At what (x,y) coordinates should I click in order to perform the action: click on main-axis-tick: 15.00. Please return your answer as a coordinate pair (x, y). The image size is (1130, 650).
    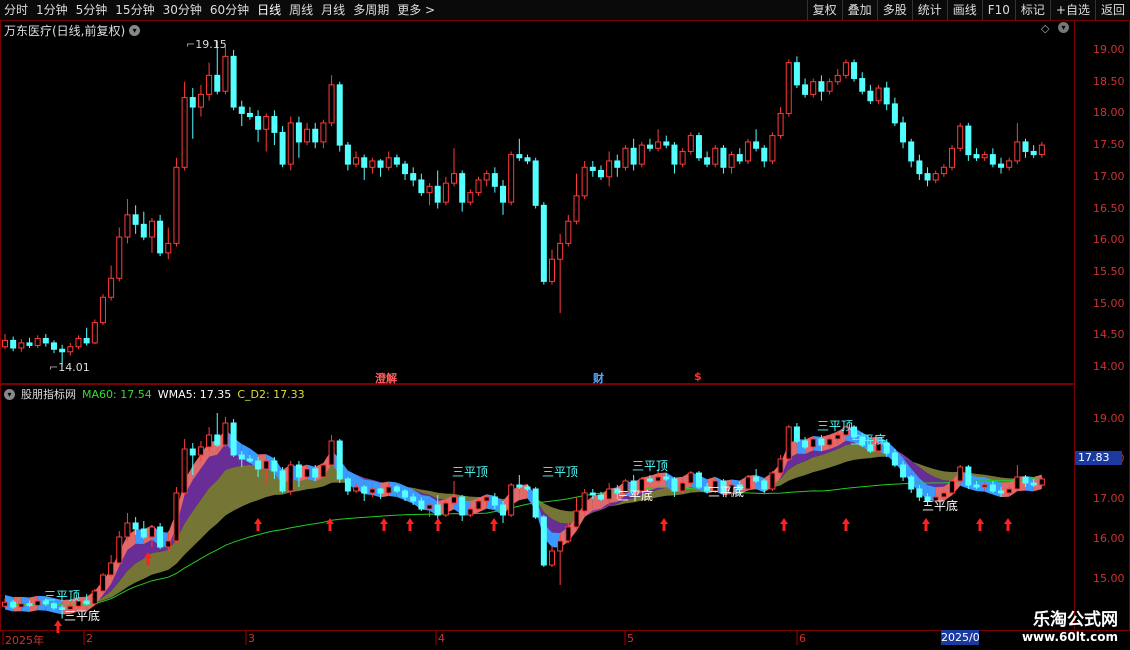
    Looking at the image, I should click on (1109, 303).